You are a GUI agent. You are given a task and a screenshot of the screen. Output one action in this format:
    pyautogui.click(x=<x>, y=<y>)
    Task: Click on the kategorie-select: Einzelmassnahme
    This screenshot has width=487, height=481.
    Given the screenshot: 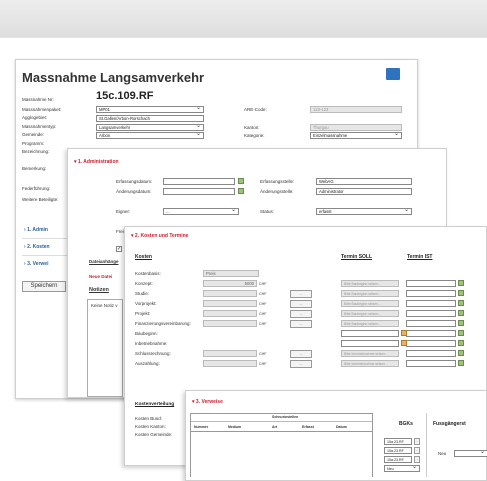 What is the action you would take?
    pyautogui.click(x=356, y=135)
    